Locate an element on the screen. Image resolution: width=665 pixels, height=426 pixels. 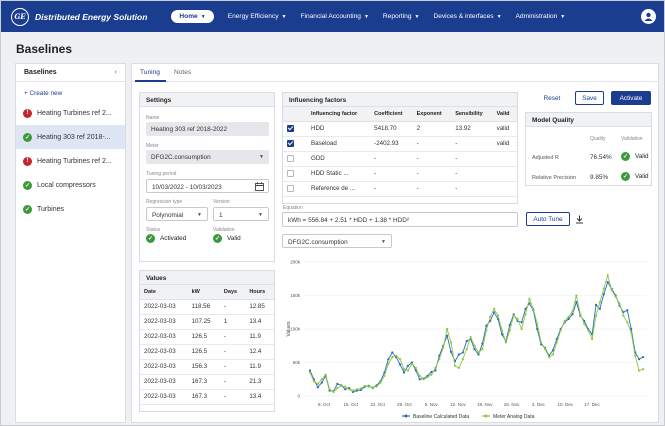
sidebar-item-turbines: ✓ Turbines is located at coordinates (70, 209).